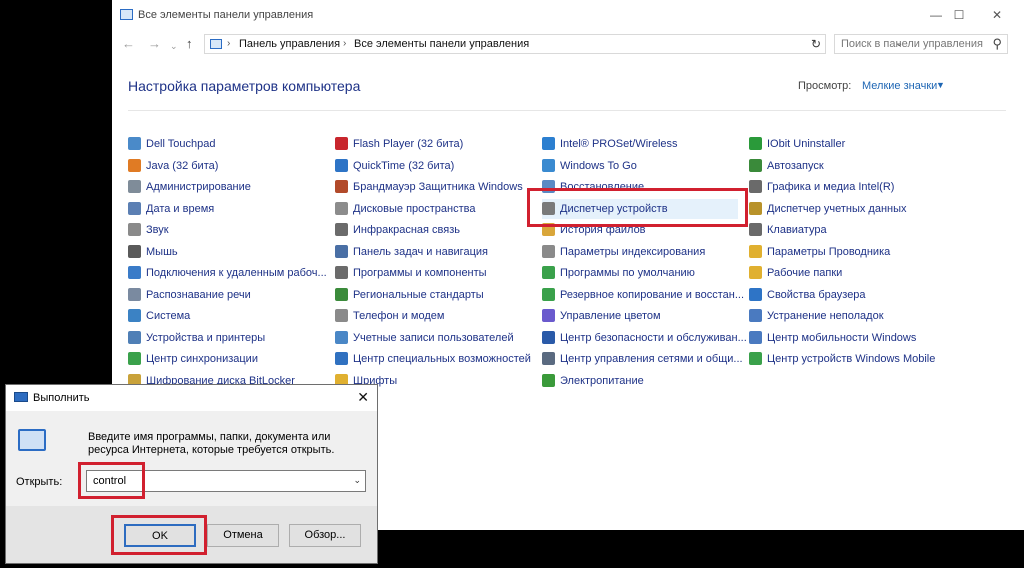  Describe the element at coordinates (847, 338) in the screenshot. I see `control-panel-item: Центр мобильности Windows` at that location.